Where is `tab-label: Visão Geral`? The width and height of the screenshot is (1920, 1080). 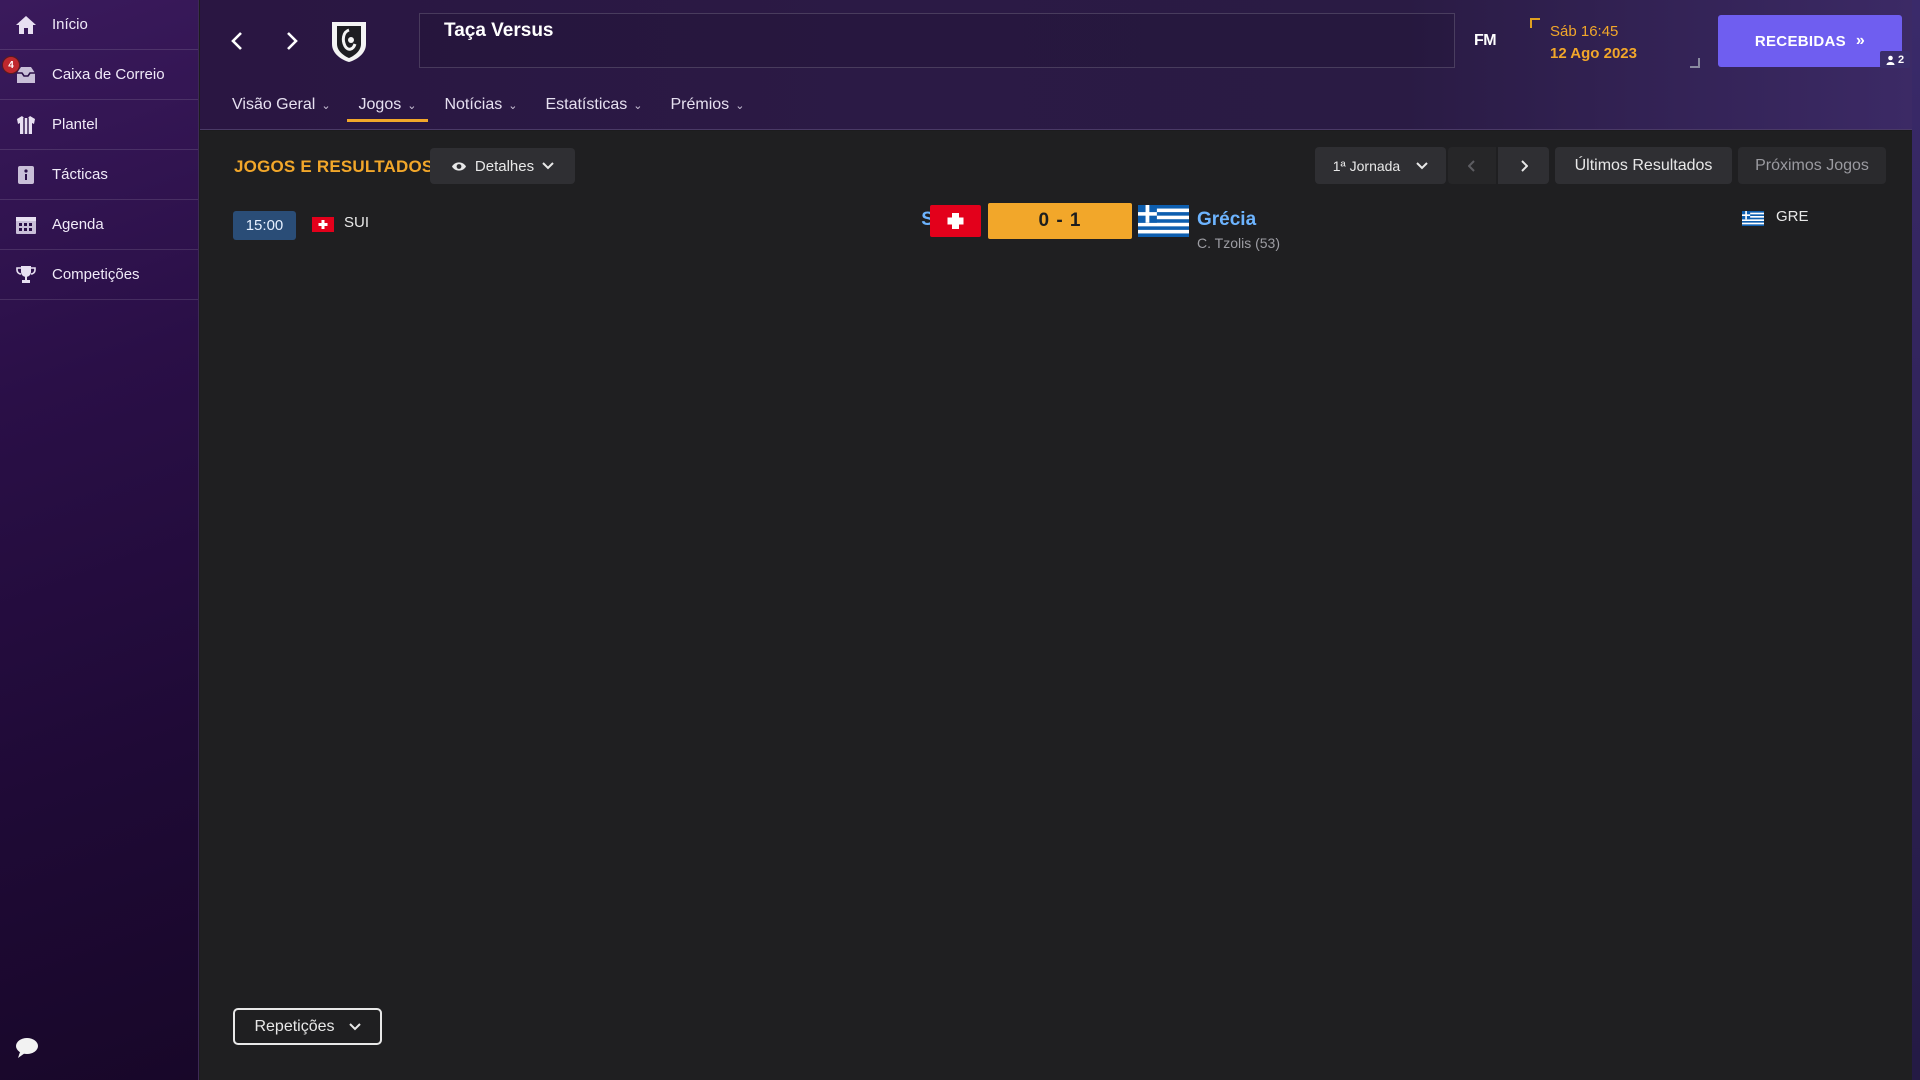
tab-label: Visão Geral is located at coordinates (274, 104).